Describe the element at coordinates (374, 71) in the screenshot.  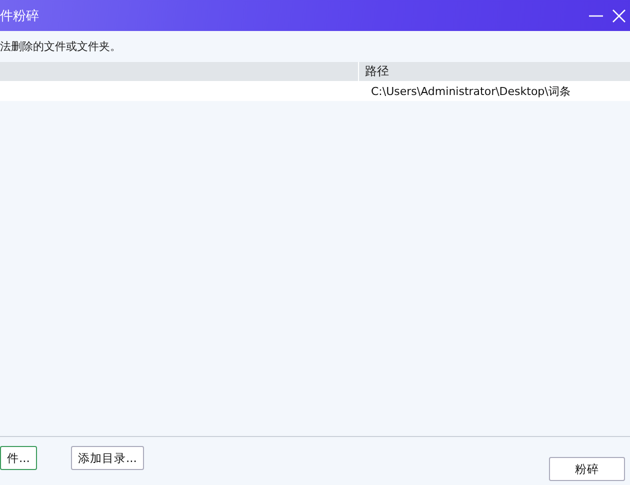
I see `column-header: 路径` at that location.